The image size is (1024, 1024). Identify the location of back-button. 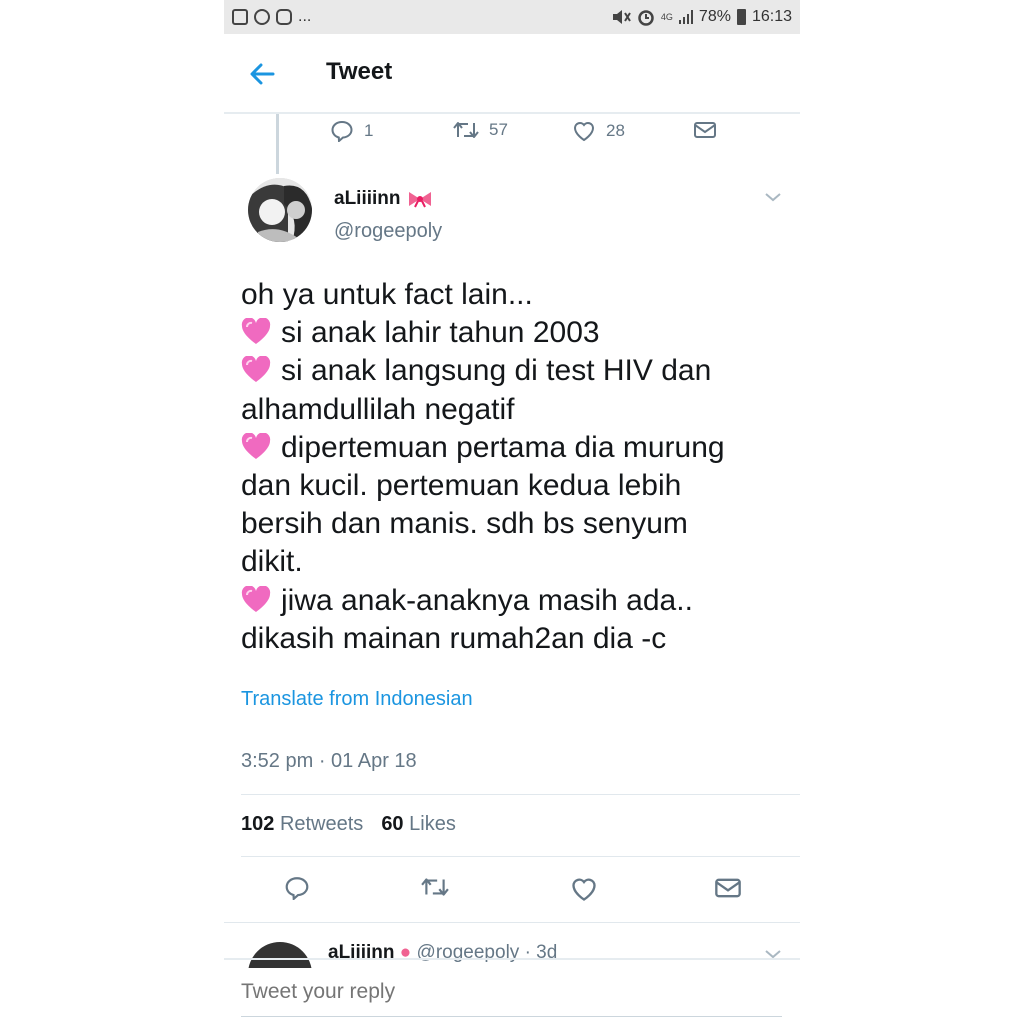
(262, 74).